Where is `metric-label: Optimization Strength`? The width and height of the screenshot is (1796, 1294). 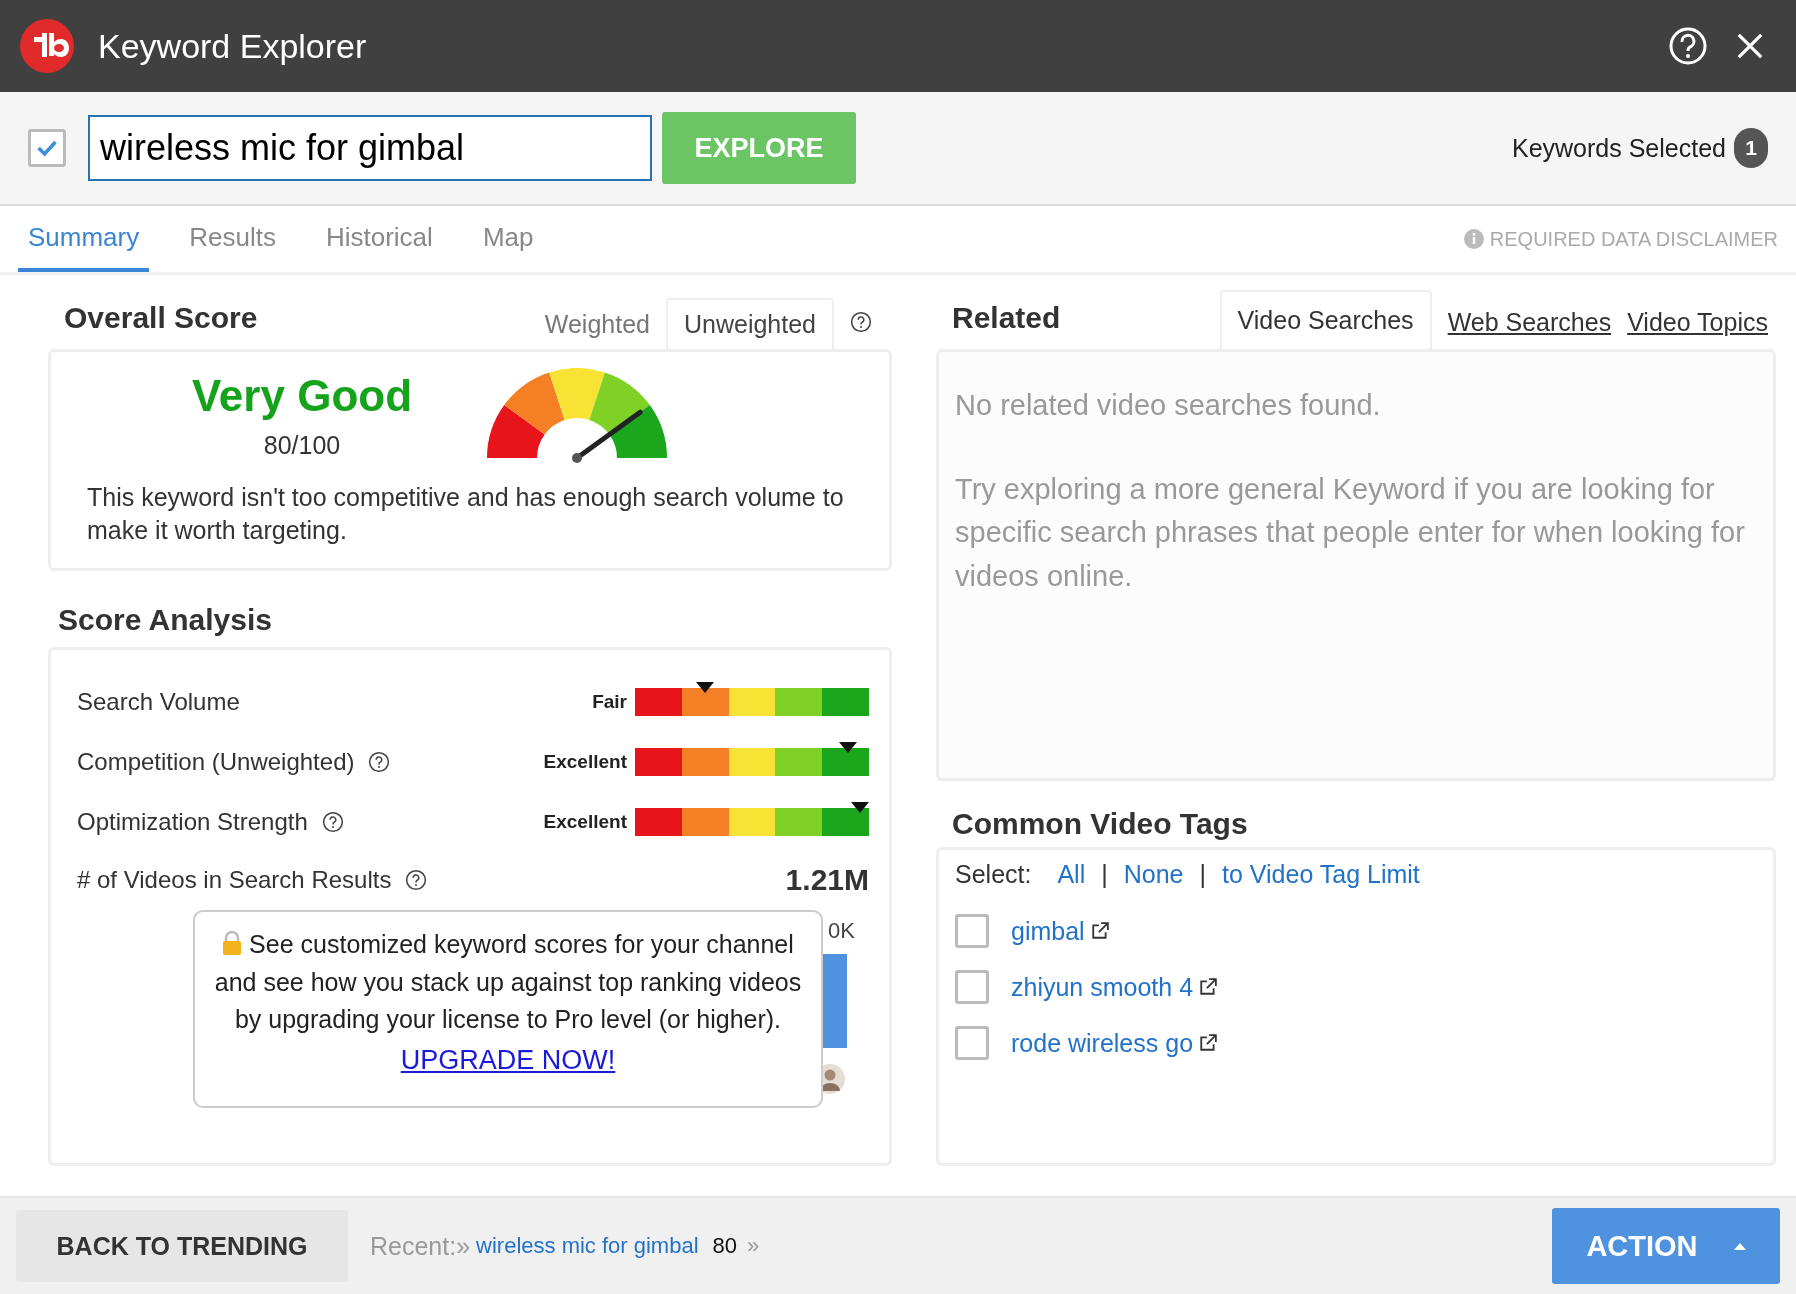 metric-label: Optimization Strength is located at coordinates (192, 822).